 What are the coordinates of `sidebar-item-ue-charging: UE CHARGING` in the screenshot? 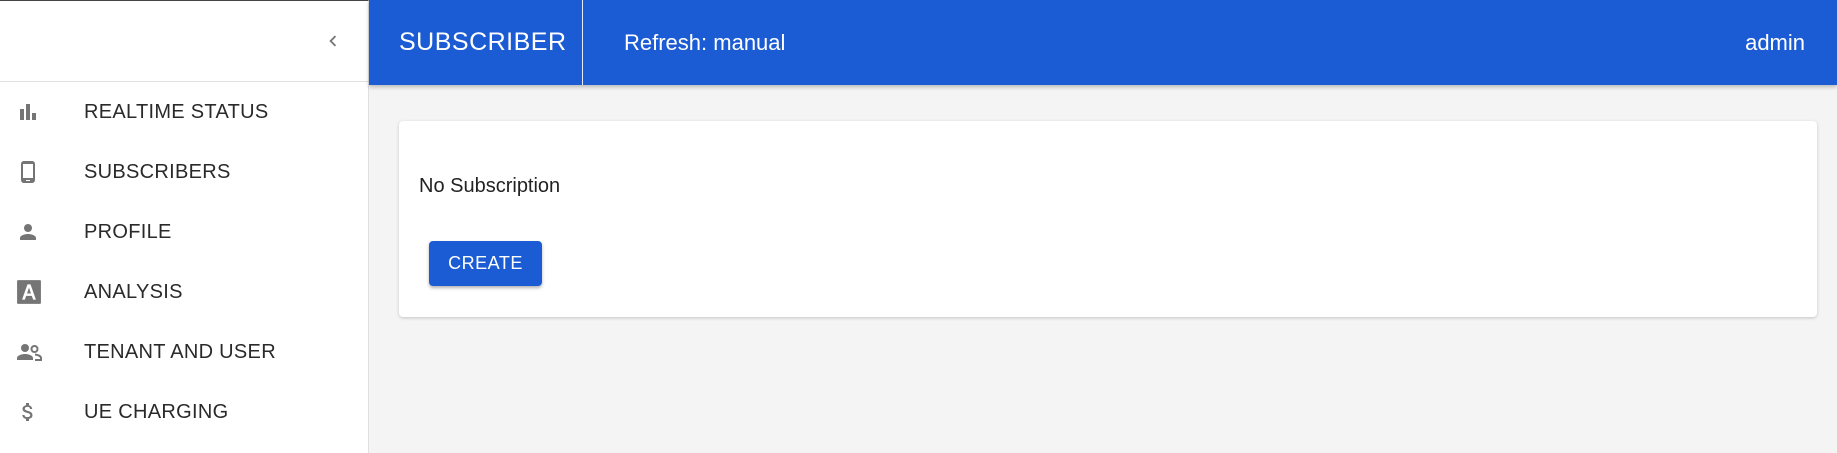 It's located at (184, 412).